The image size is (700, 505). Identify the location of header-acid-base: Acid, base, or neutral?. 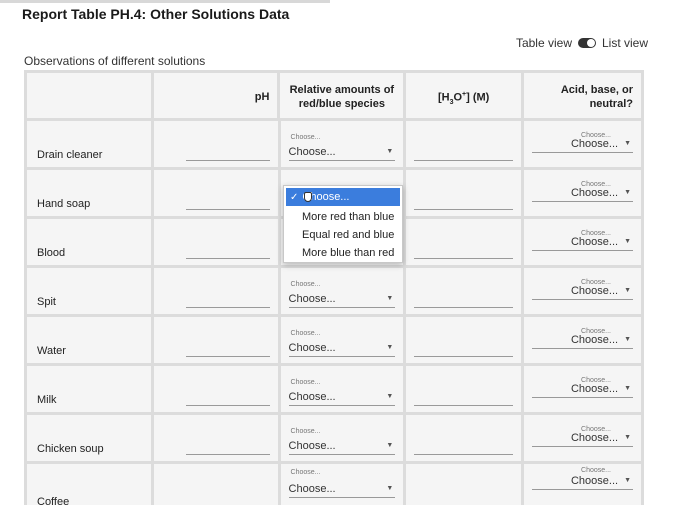
(582, 95).